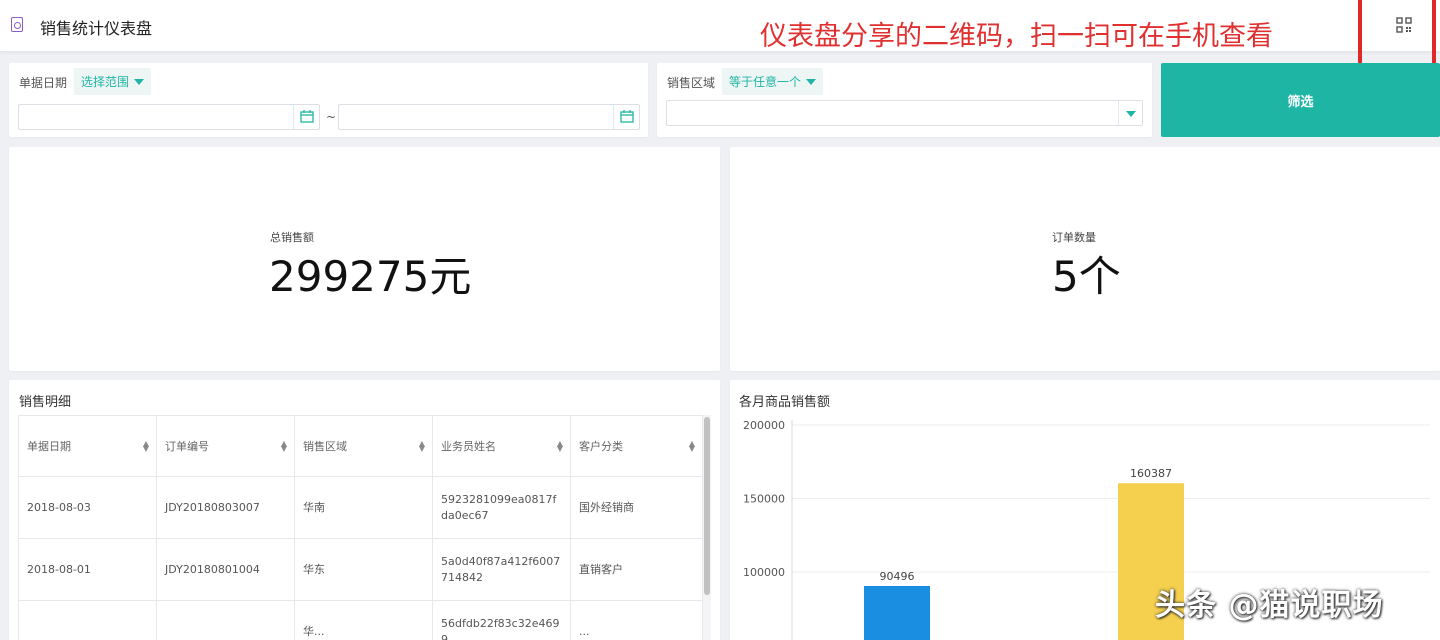  What do you see at coordinates (501, 569) in the screenshot?
I see `table-cell: 5a0d40f87a412f6007714842` at bounding box center [501, 569].